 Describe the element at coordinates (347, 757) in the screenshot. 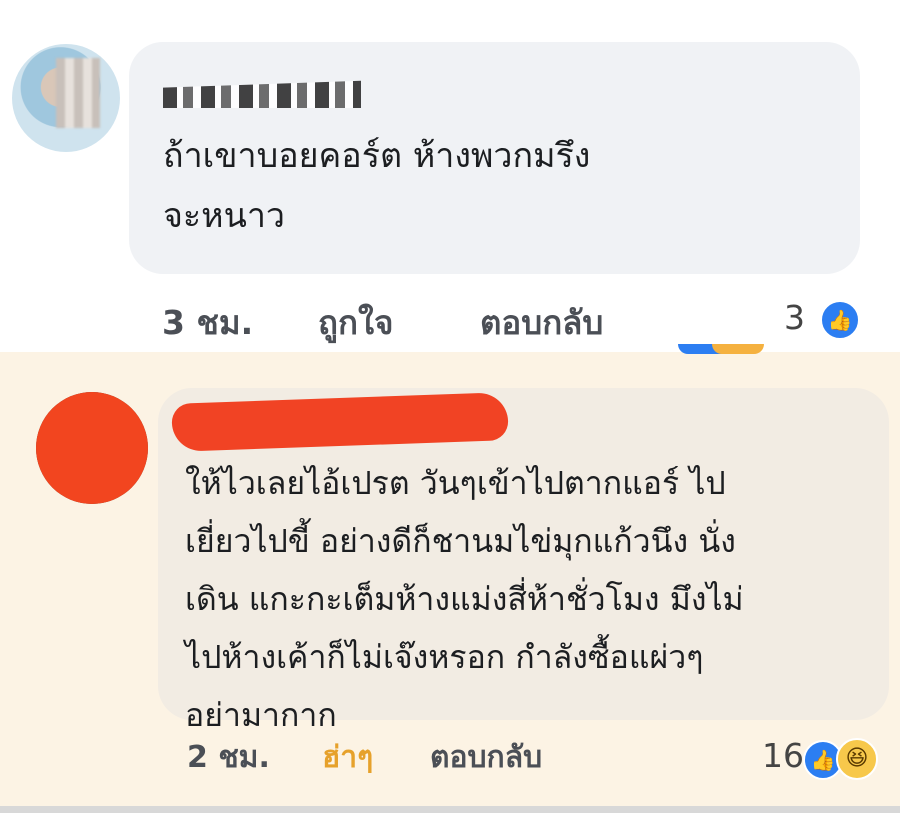

I see `haha-reaction-button: ฮ่าๆ` at that location.